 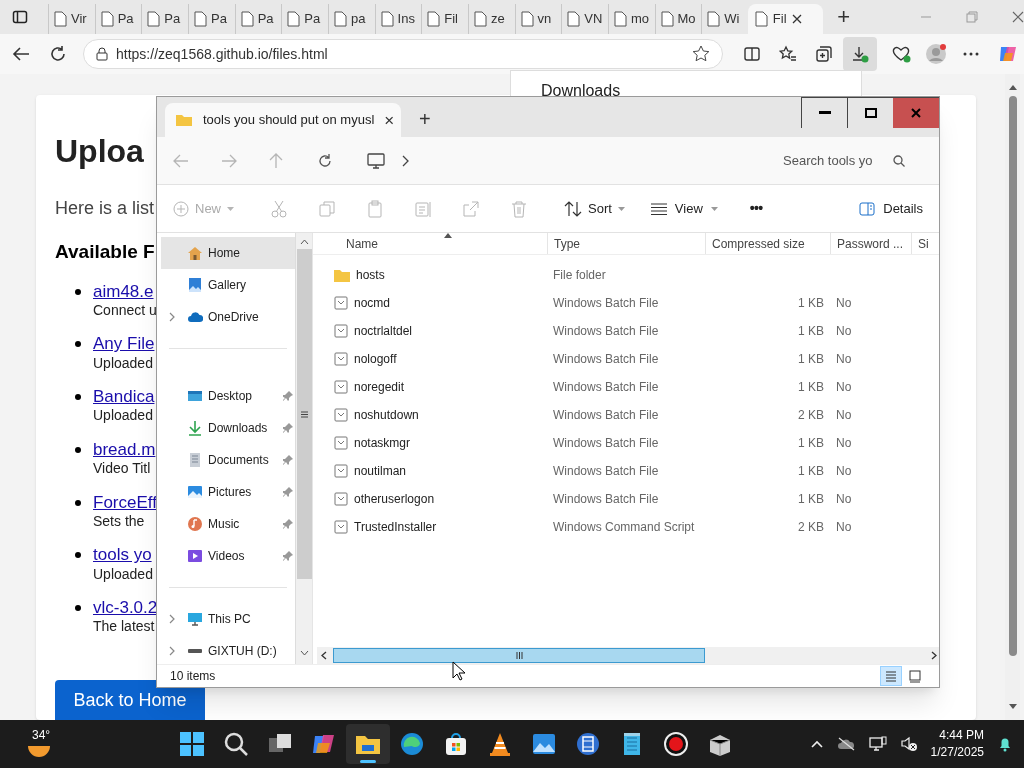 I want to click on file-link: ForceEff, so click(x=125, y=502).